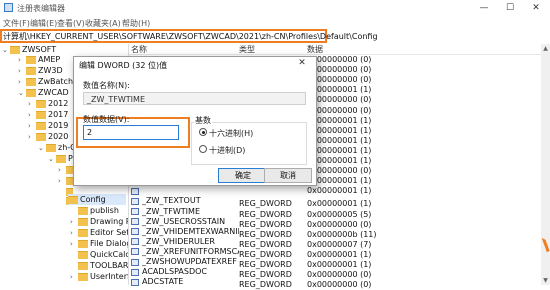 Image resolution: width=550 pixels, height=290 pixels. I want to click on row-name: ADCSTATE, so click(163, 282).